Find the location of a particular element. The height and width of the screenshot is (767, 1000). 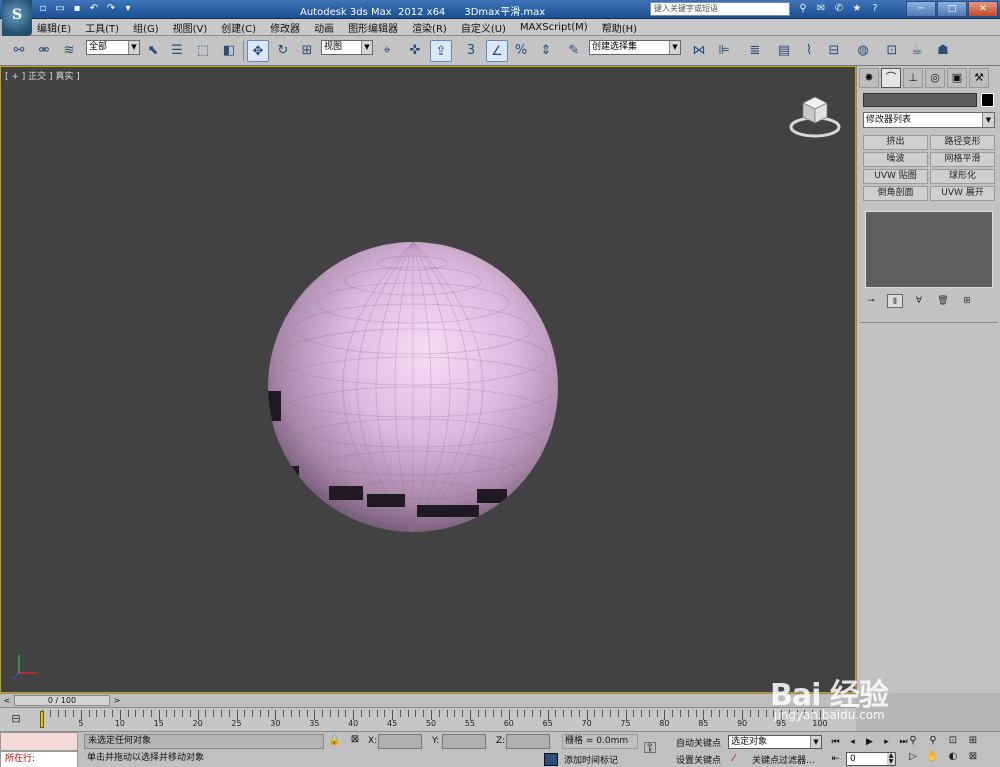

y-coordinate-field is located at coordinates (464, 741).